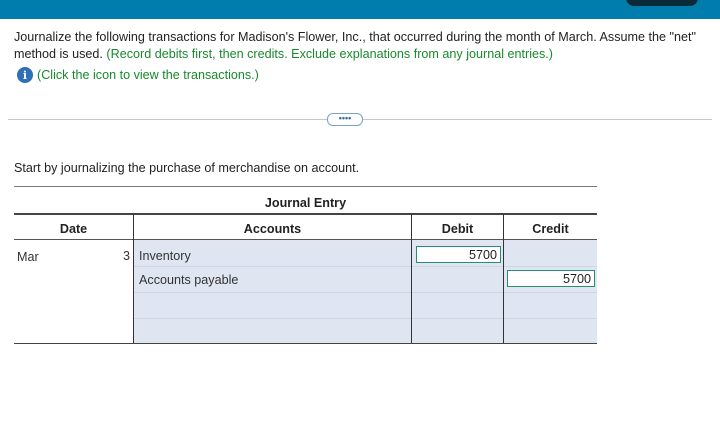 This screenshot has width=720, height=437. Describe the element at coordinates (345, 119) in the screenshot. I see `expand-more-button: ••••` at that location.